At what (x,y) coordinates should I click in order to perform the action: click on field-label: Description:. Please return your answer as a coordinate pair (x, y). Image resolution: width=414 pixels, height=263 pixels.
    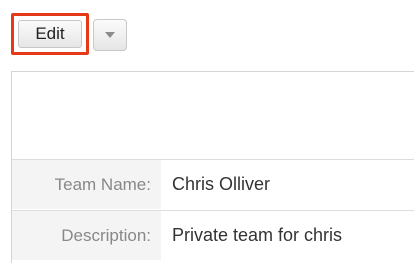
    Looking at the image, I should click on (86, 235).